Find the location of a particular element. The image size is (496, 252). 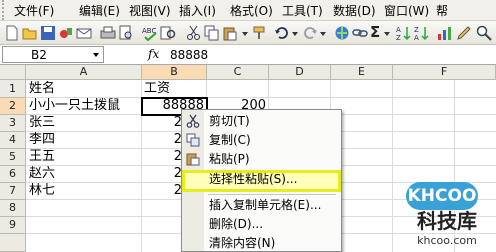

row-header-7: 7 is located at coordinates (13, 191).